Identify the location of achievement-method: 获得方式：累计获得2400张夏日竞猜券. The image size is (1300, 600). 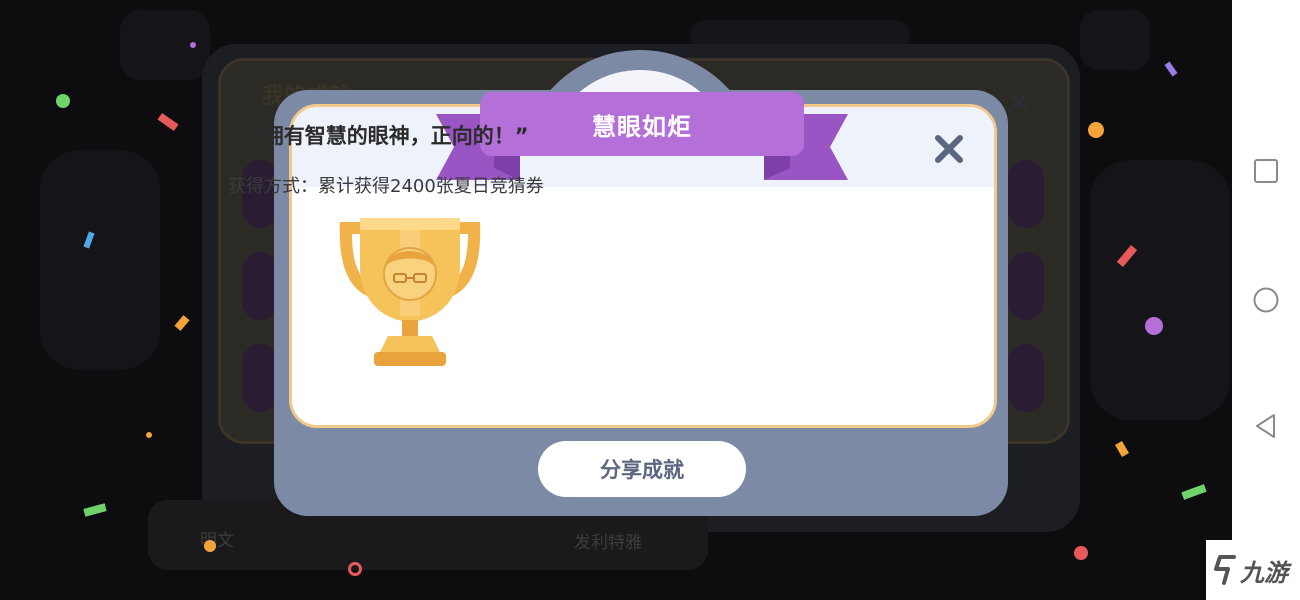
(386, 186).